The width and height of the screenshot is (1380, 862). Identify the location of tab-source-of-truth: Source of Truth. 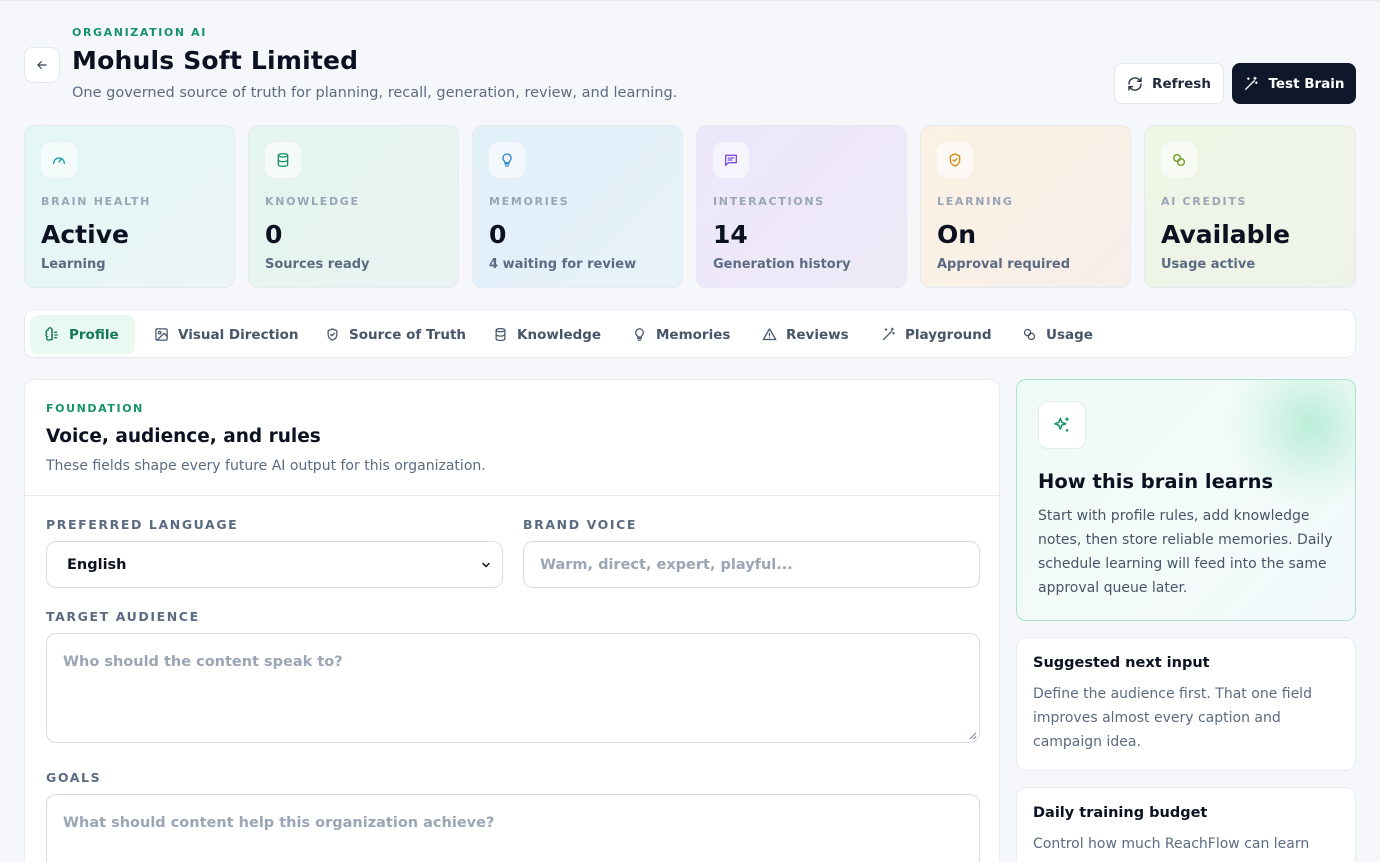
(395, 334).